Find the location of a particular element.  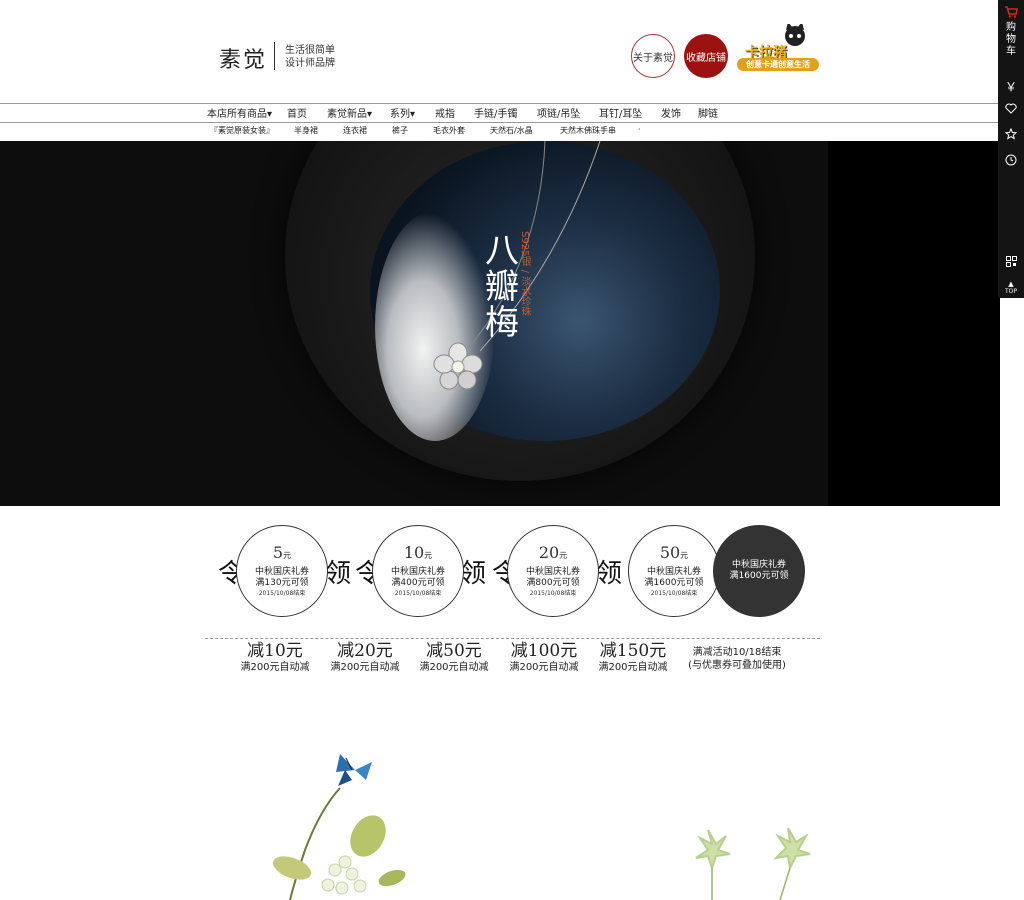

subnav-item-skirt: 半身裙 is located at coordinates (306, 130).